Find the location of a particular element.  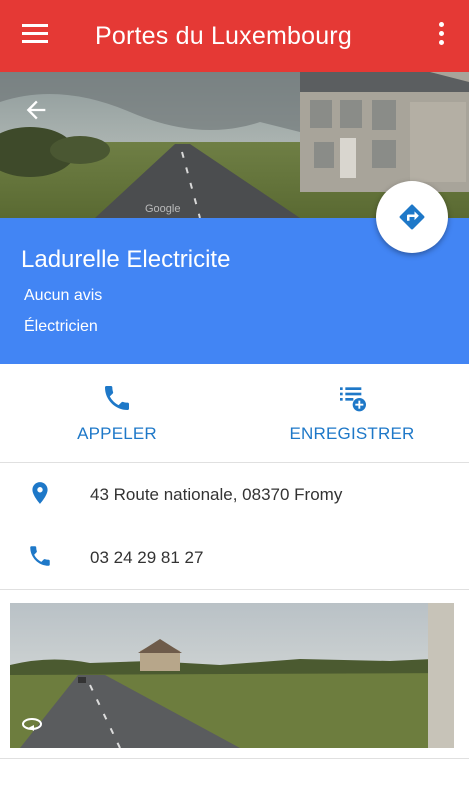

directions-button is located at coordinates (412, 217).